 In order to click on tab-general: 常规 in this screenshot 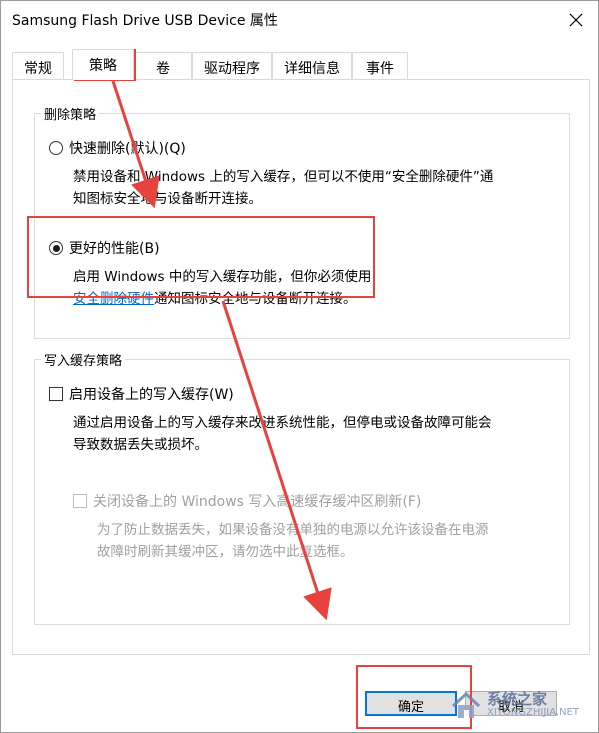, I will do `click(38, 65)`.